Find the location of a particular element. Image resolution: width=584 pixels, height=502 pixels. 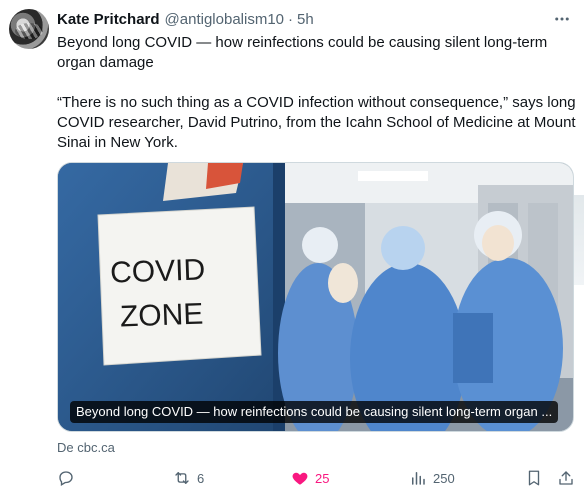

more-icon is located at coordinates (562, 19).